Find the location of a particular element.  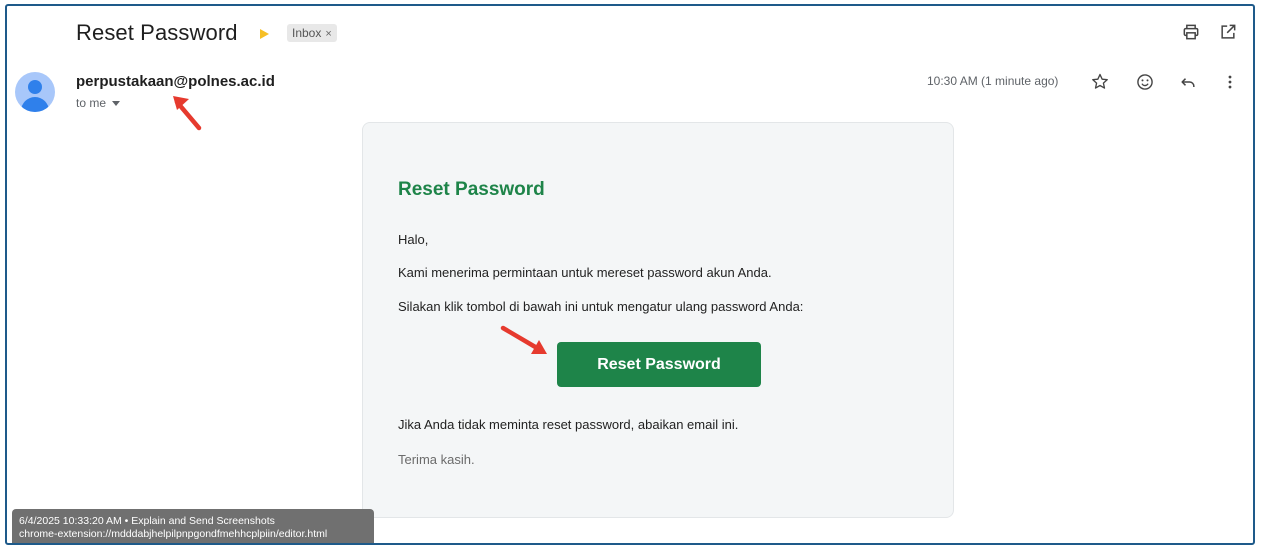

closing-text: Terima kasih. is located at coordinates (436, 459).